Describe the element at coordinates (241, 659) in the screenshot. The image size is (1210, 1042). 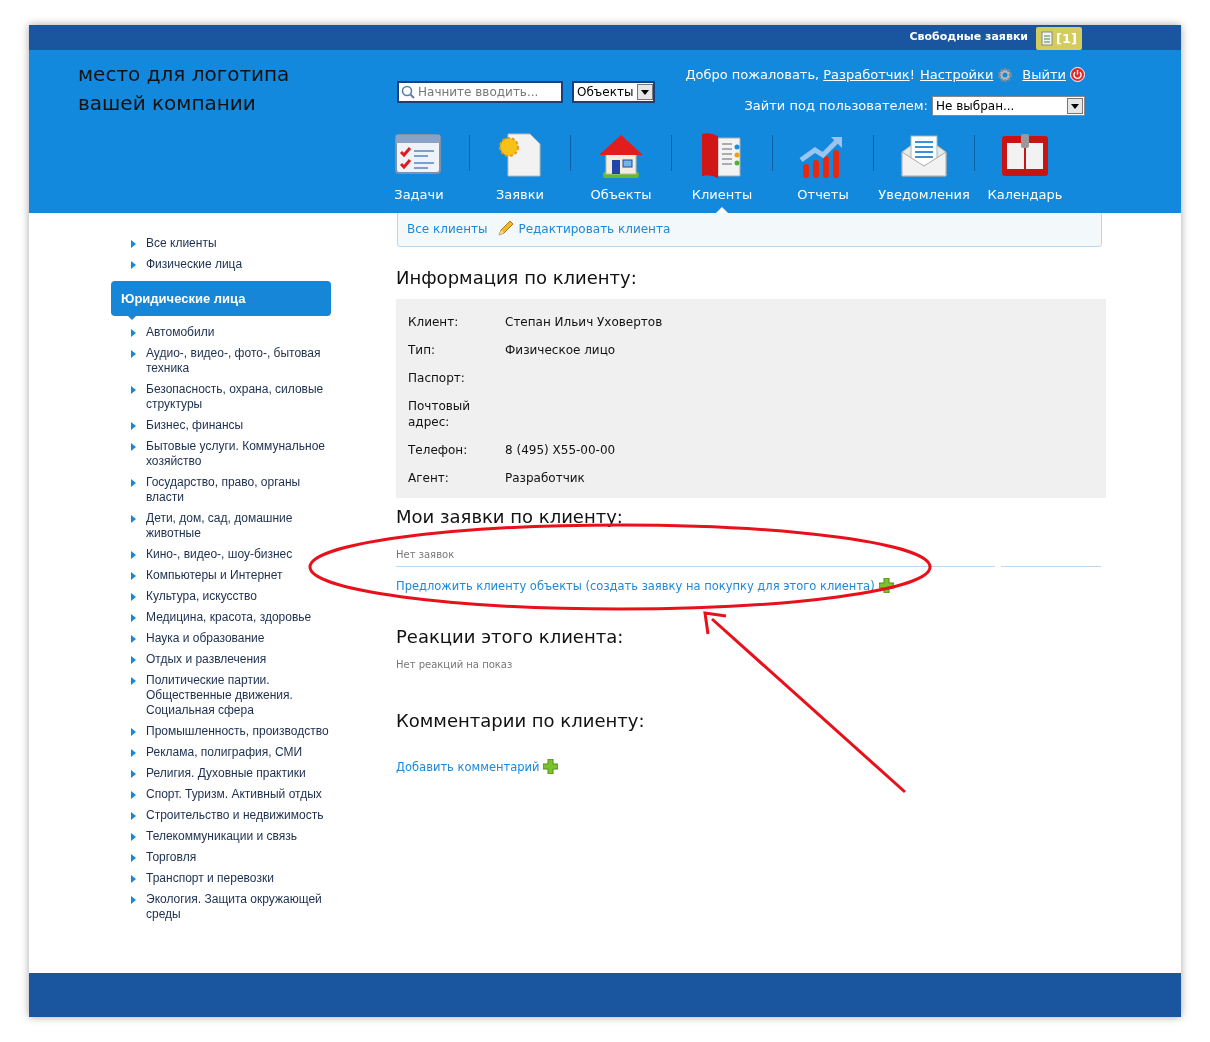
I see `category-link: Отдых и развлечения` at that location.